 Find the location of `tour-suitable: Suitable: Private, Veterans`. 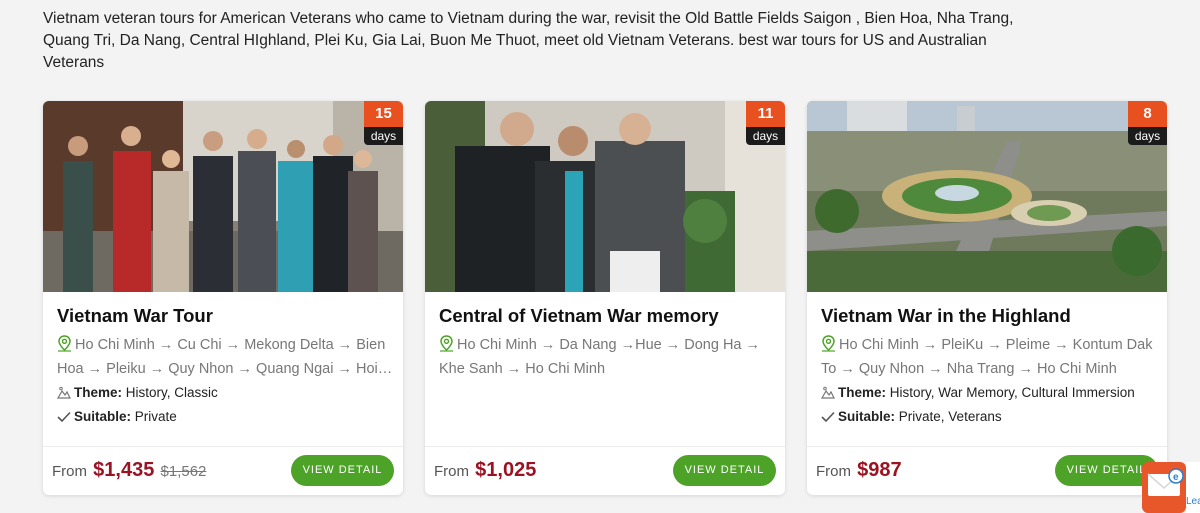

tour-suitable: Suitable: Private, Veterans is located at coordinates (911, 416).